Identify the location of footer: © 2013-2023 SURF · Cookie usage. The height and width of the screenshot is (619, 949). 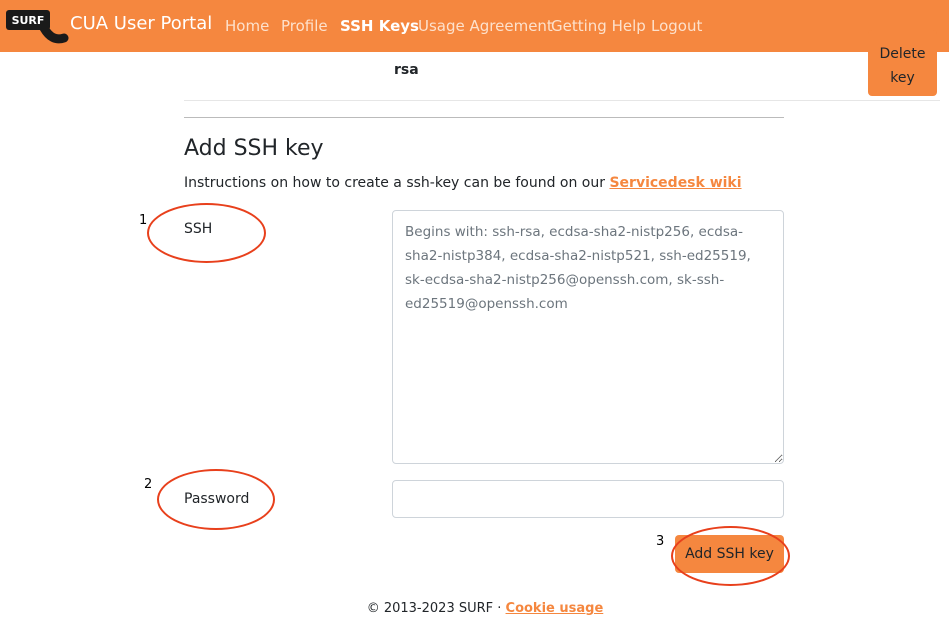
(474, 608).